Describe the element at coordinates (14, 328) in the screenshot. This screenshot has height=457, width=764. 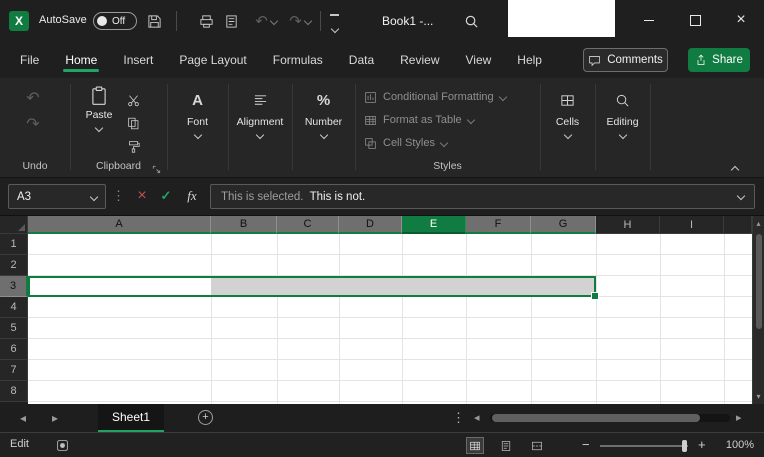
I see `row-header-5: 5` at that location.